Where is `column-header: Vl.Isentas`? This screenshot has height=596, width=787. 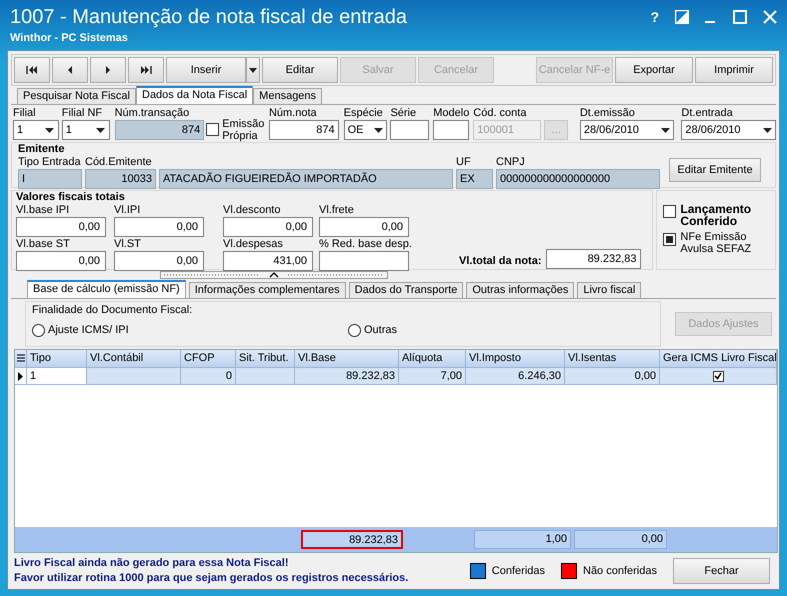
column-header: Vl.Isentas is located at coordinates (612, 359).